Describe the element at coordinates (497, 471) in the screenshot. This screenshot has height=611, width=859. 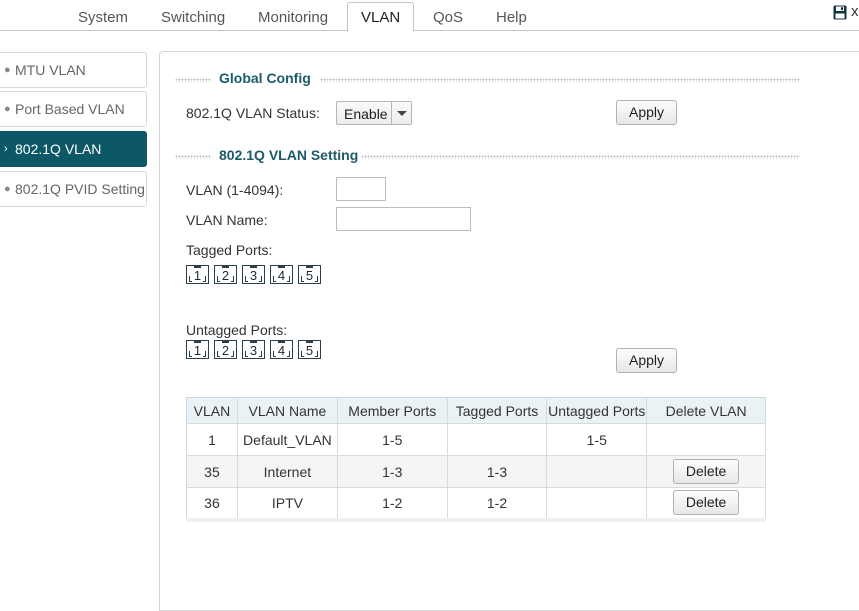
I see `tagged-ports-cell: 1-3` at that location.